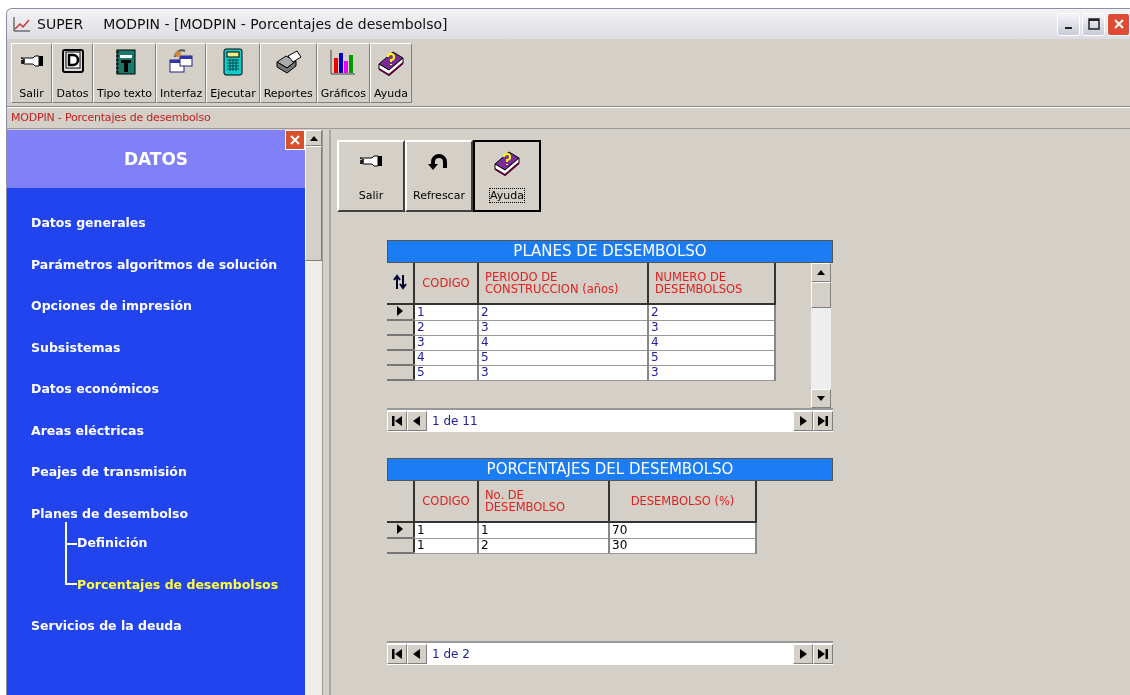  I want to click on scroll-down-button, so click(821, 398).